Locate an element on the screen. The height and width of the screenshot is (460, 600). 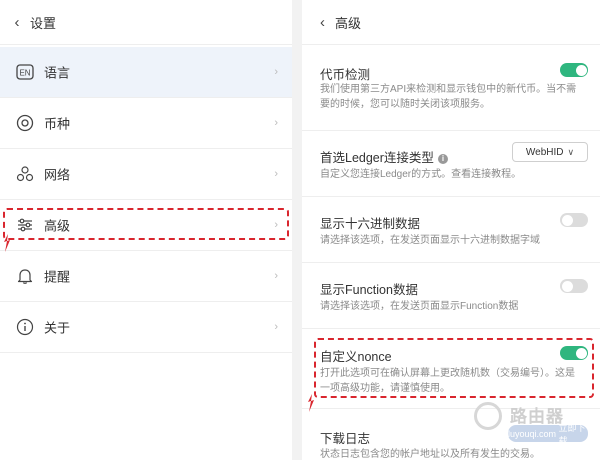
svg-text: EN is located at coordinates (24, 73).